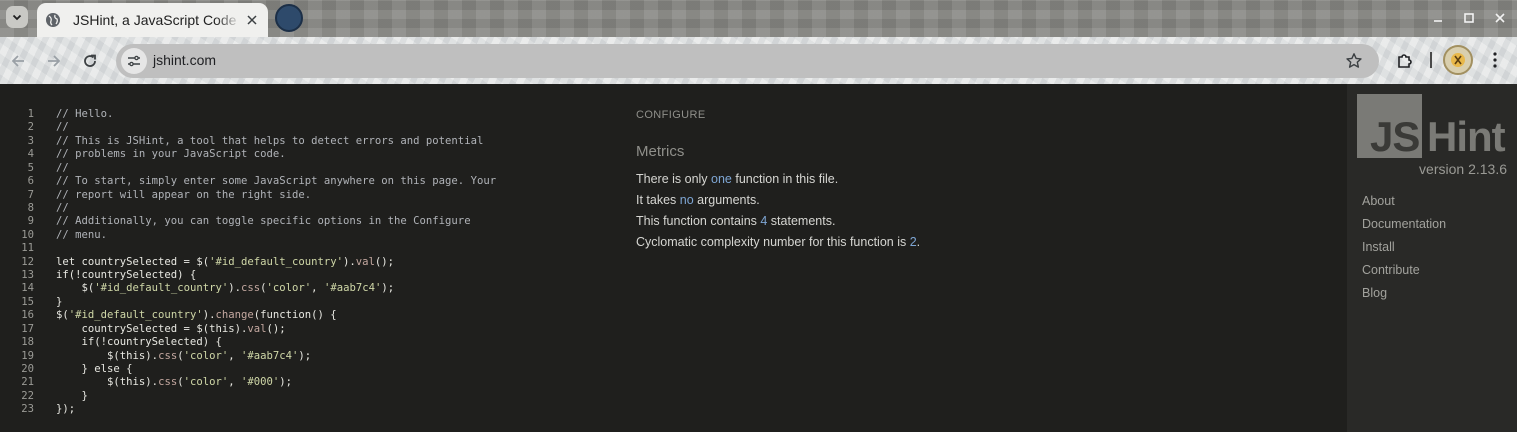 The width and height of the screenshot is (1517, 432). I want to click on code-text: }, so click(72, 396).